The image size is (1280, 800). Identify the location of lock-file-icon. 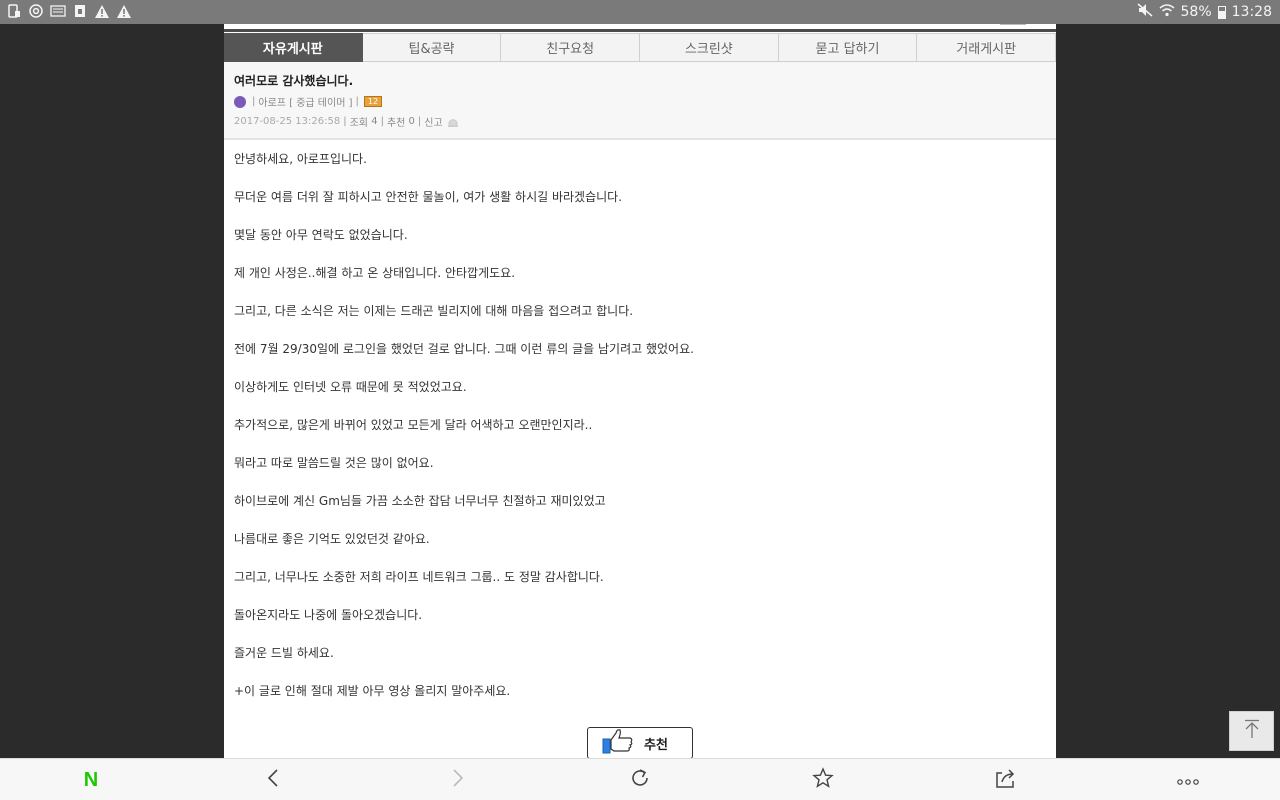
(80, 11).